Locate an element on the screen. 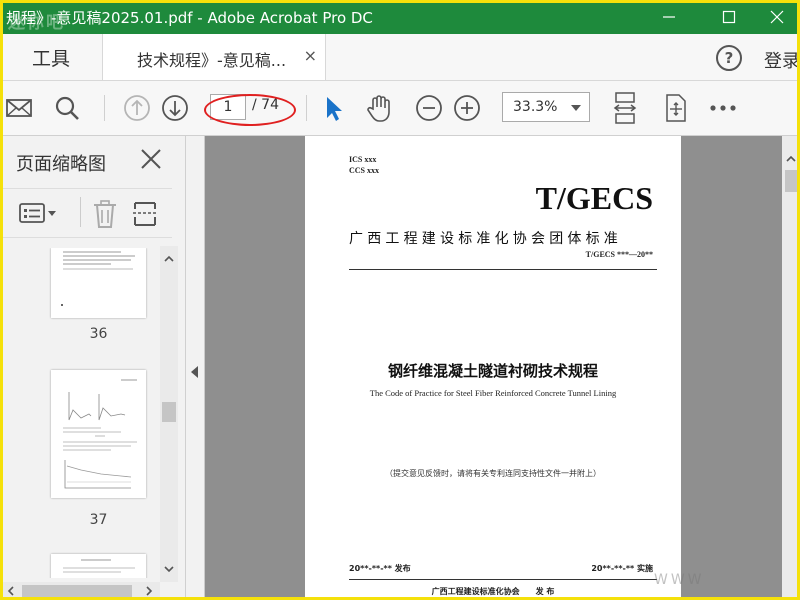 The image size is (800, 600). zoom-select: 33.3% is located at coordinates (546, 107).